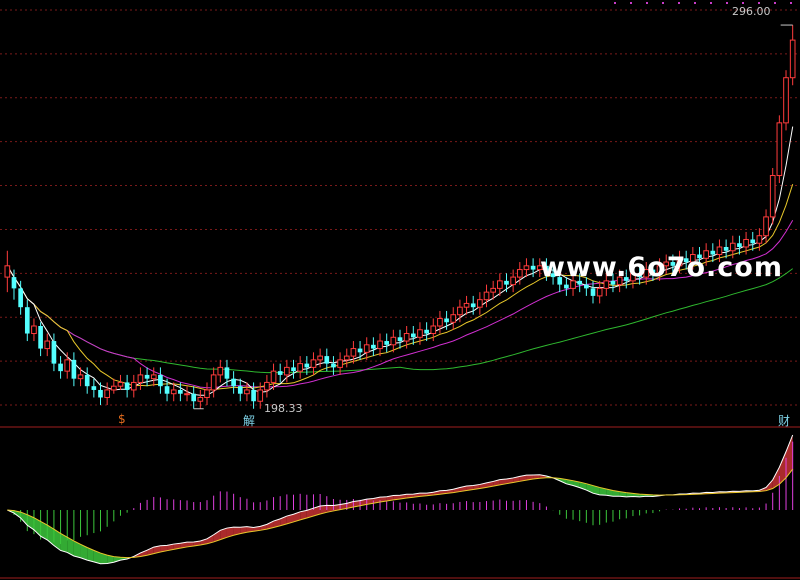 The width and height of the screenshot is (800, 580). Describe the element at coordinates (789, 456) in the screenshot. I see `macd-band` at that location.